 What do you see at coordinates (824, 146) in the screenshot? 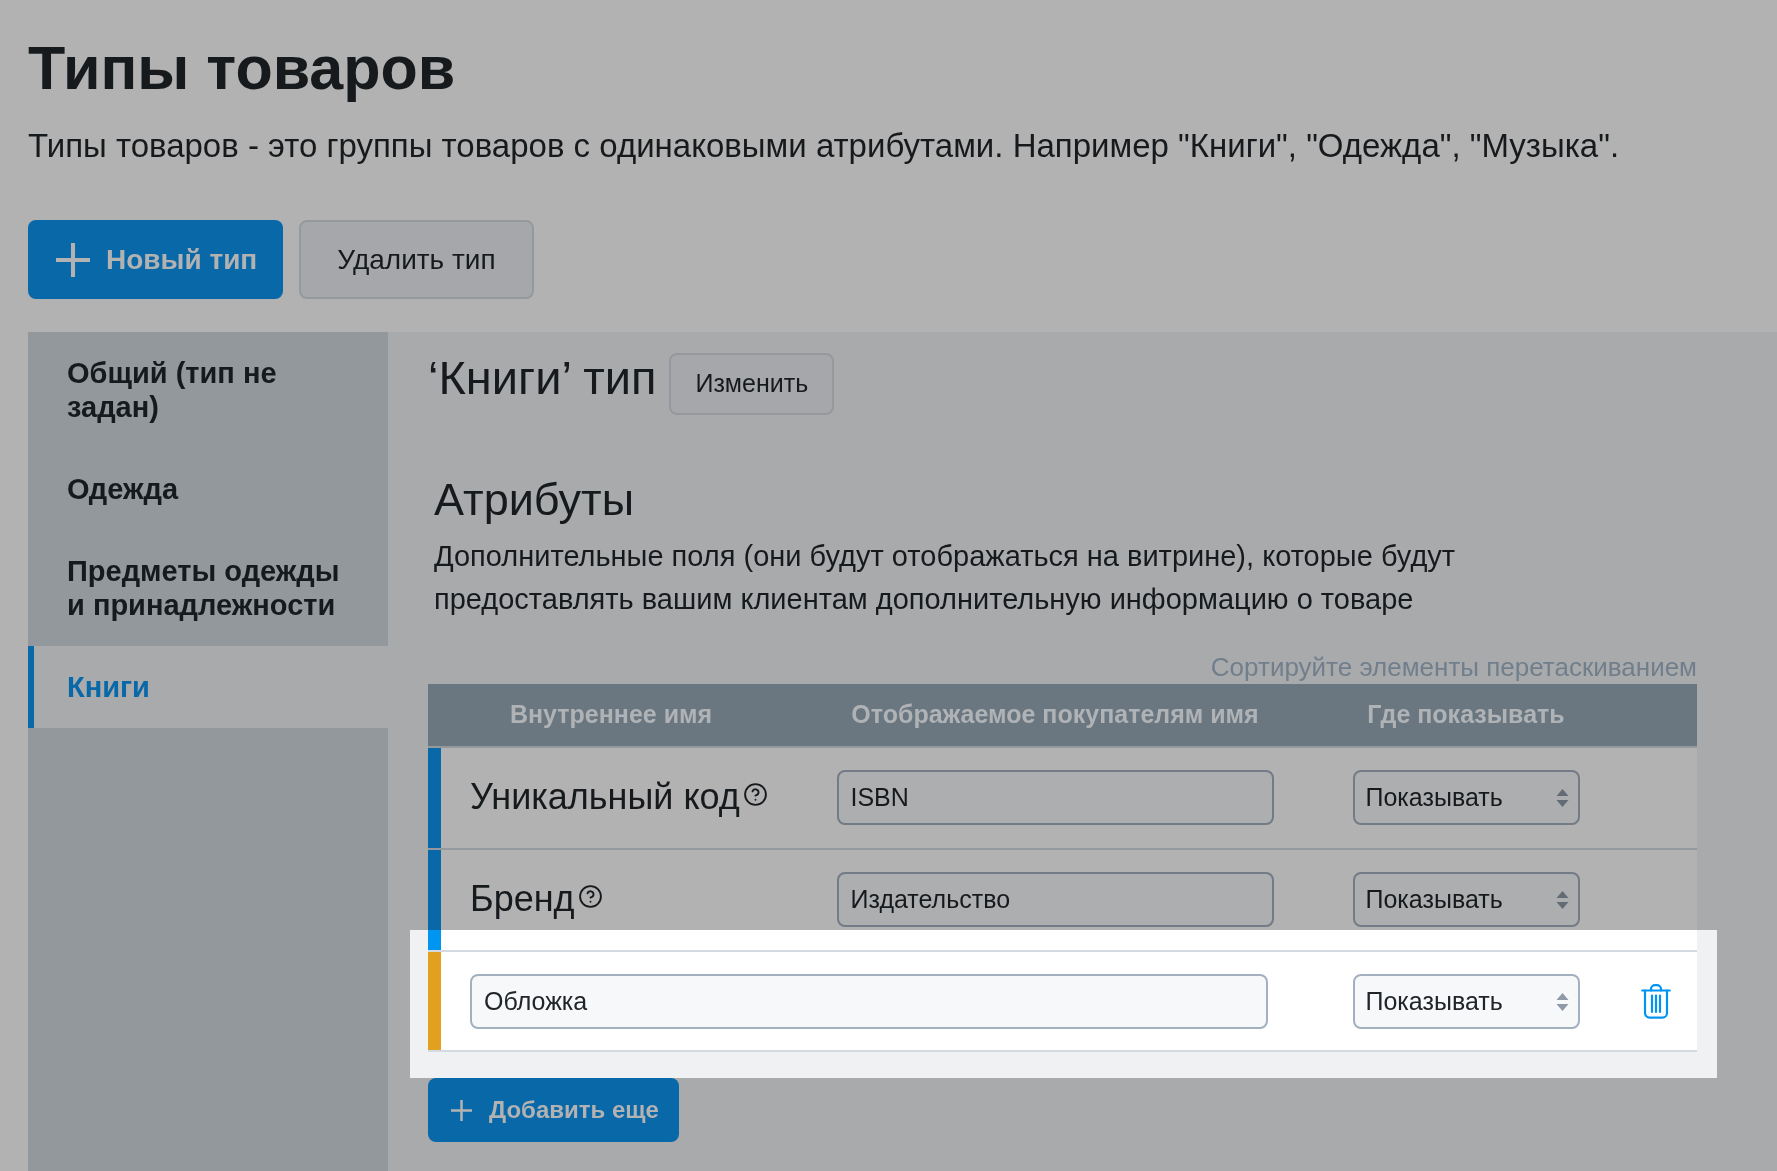
I see `page-description: Типы товаров - это группы товаров с одинаковыми атрибутами. Например "Книги", "Одежда", "Музыка".` at bounding box center [824, 146].